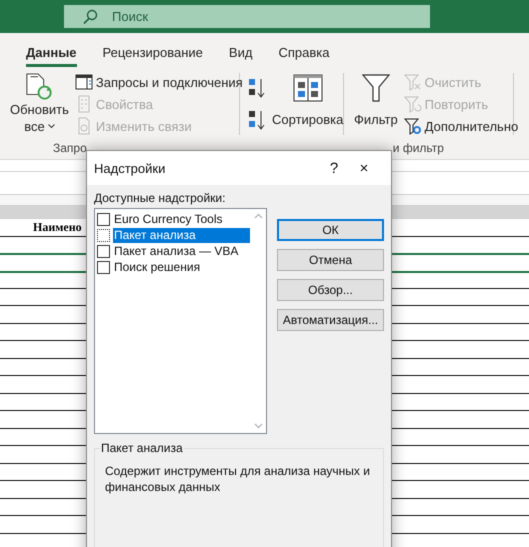 The width and height of the screenshot is (529, 547). Describe the element at coordinates (51, 126) in the screenshot. I see `caret-icon` at that location.